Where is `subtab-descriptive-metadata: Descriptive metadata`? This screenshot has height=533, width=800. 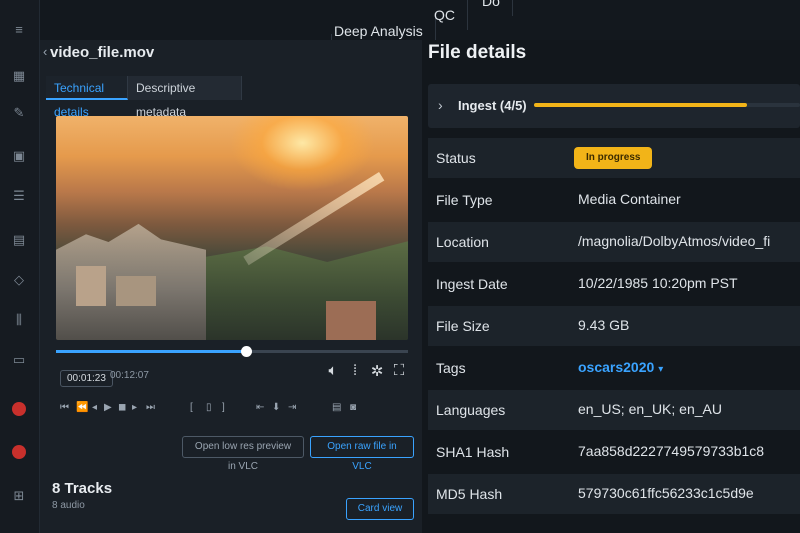 subtab-descriptive-metadata: Descriptive metadata is located at coordinates (185, 97).